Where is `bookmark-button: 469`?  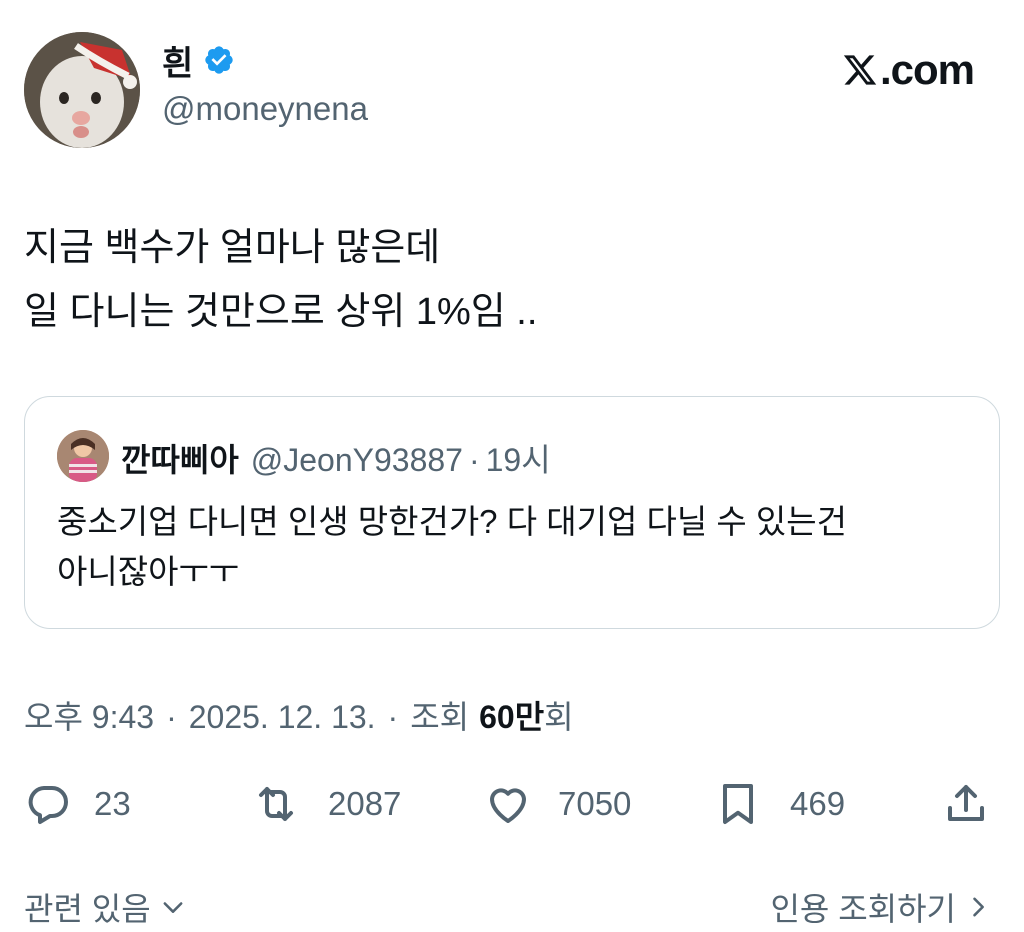
bookmark-button: 469 is located at coordinates (779, 804).